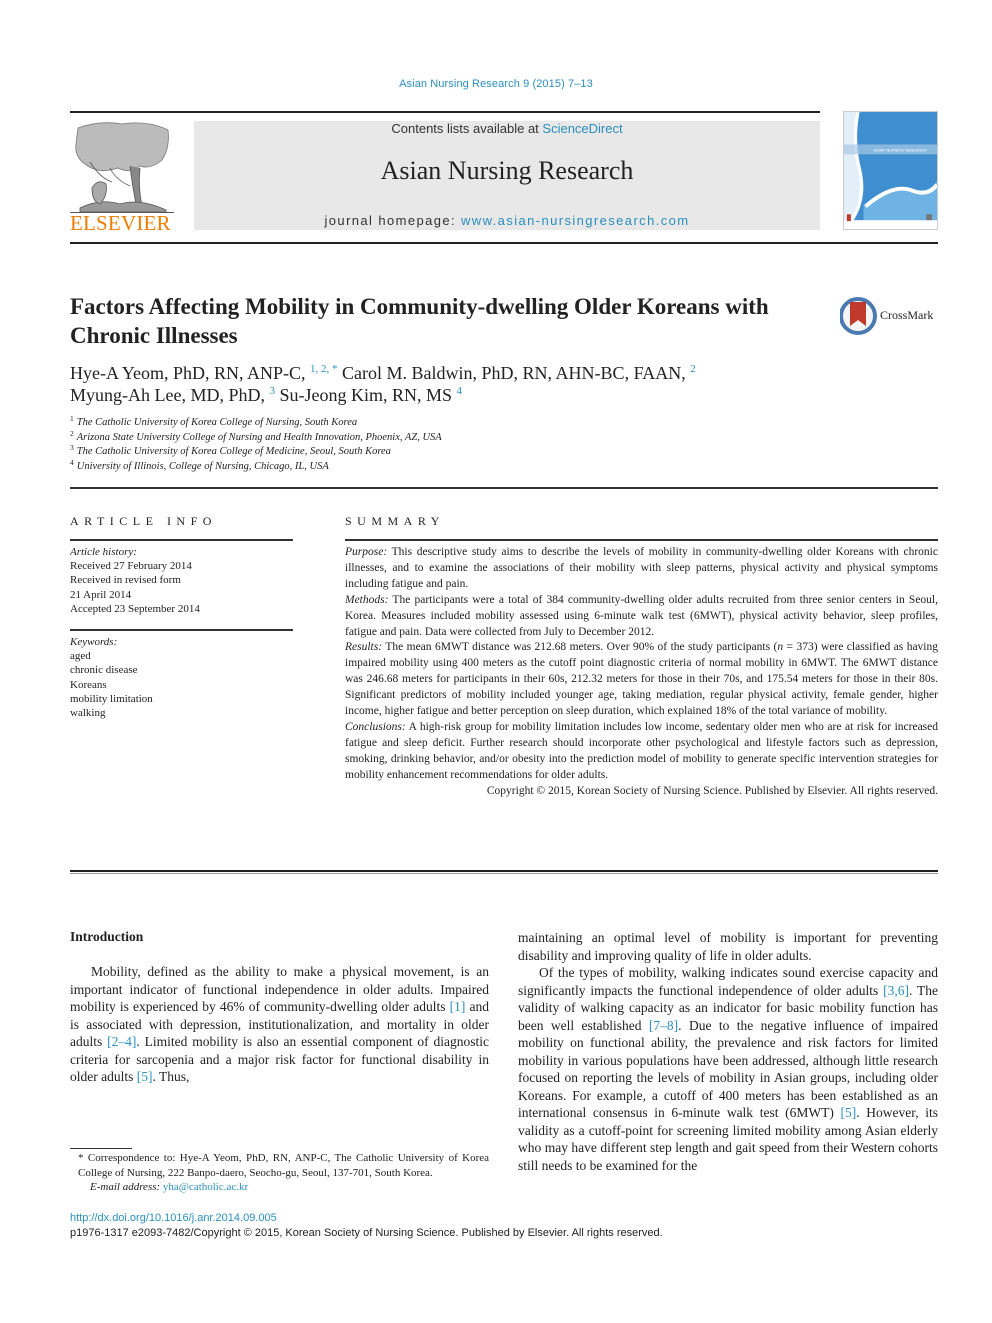 This screenshot has height=1323, width=992. I want to click on affiliation-number: 2, so click(72, 433).